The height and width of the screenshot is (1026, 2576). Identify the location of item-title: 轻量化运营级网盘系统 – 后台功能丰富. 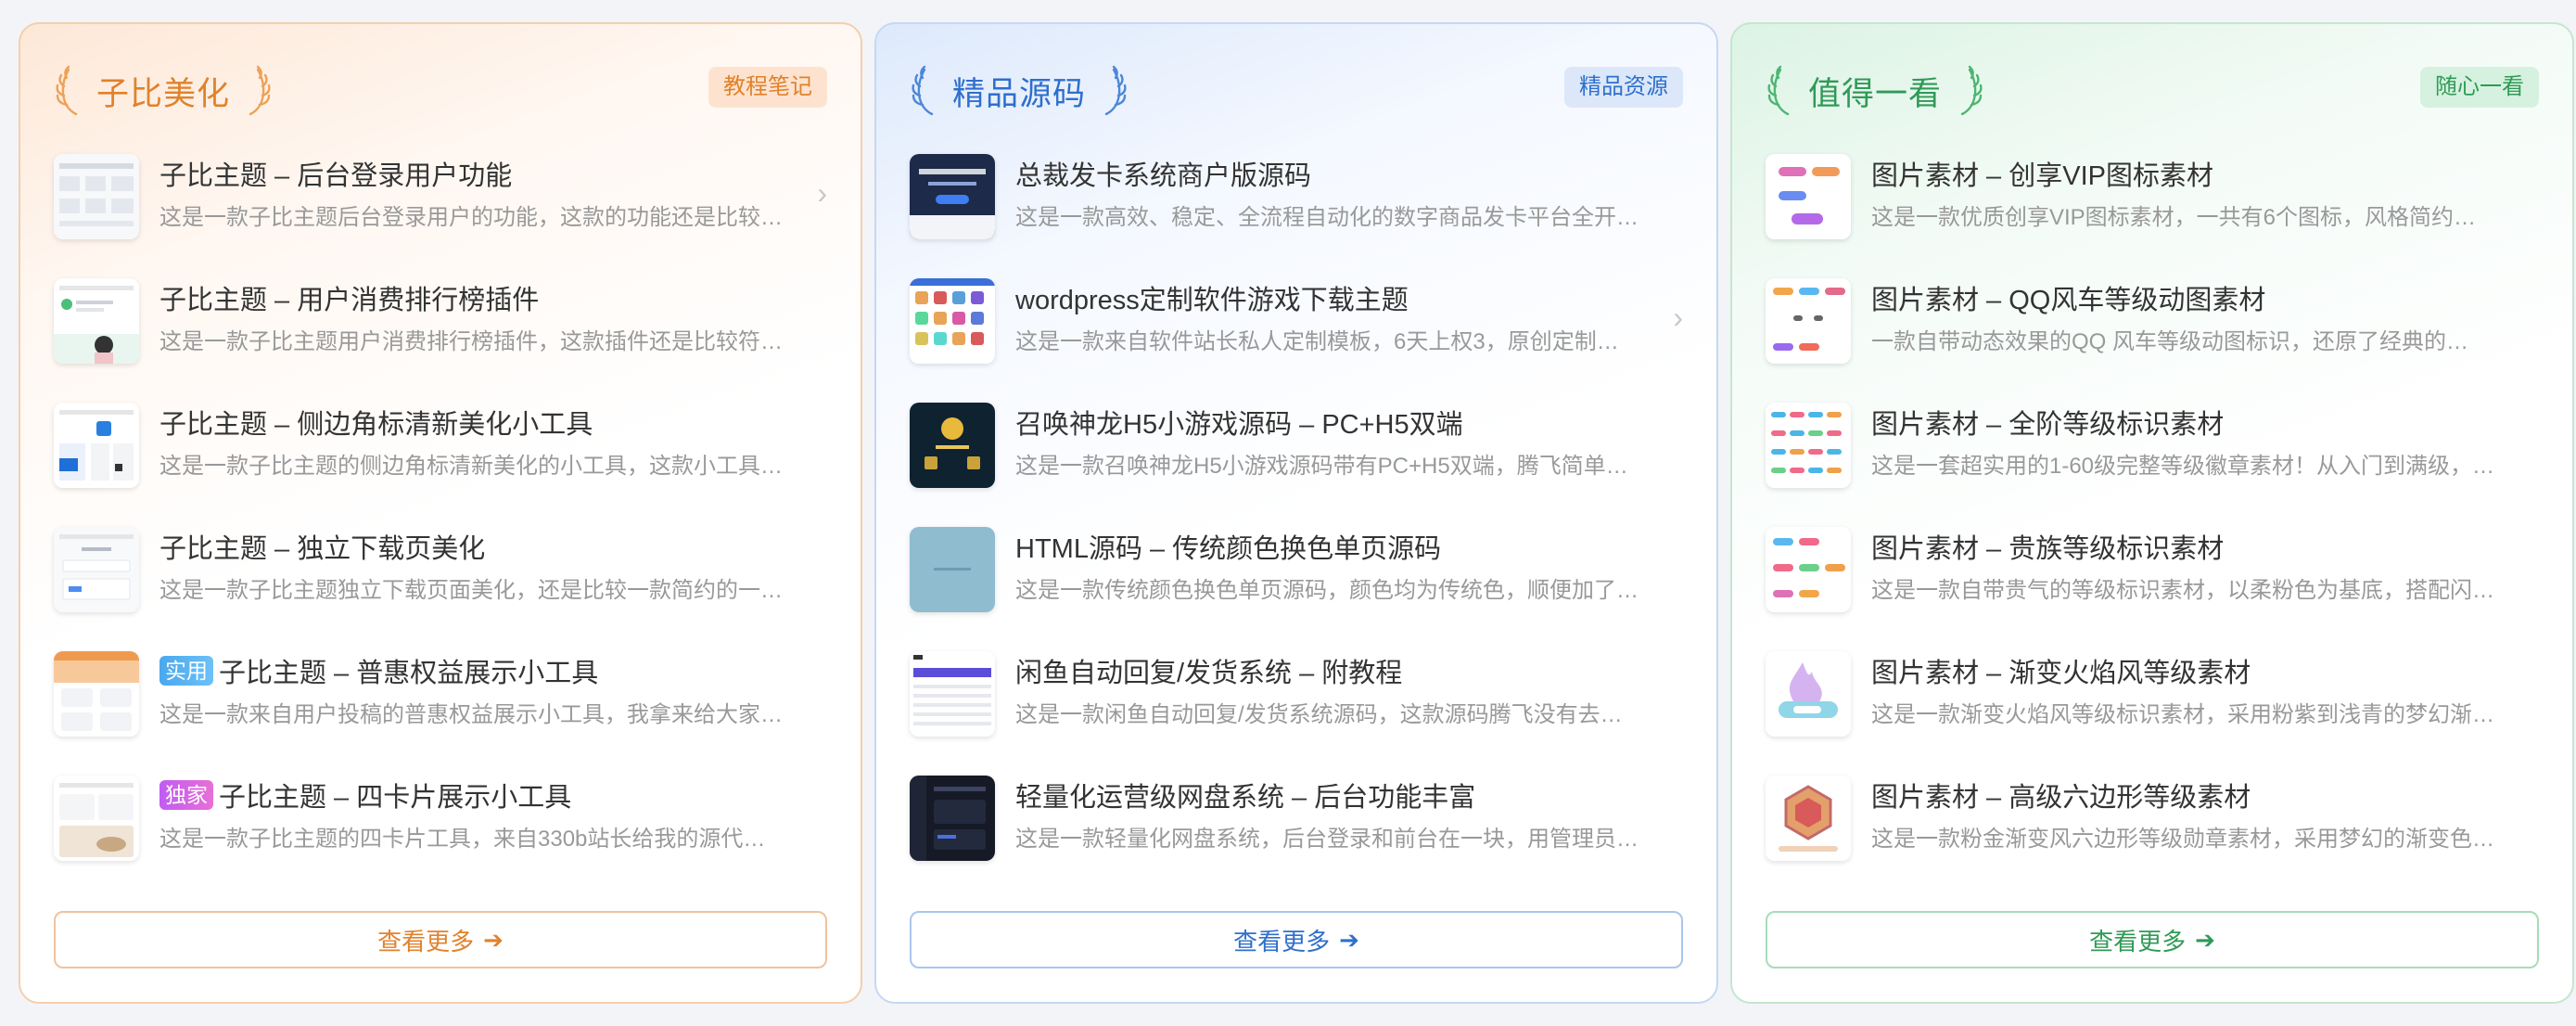
(1339, 795).